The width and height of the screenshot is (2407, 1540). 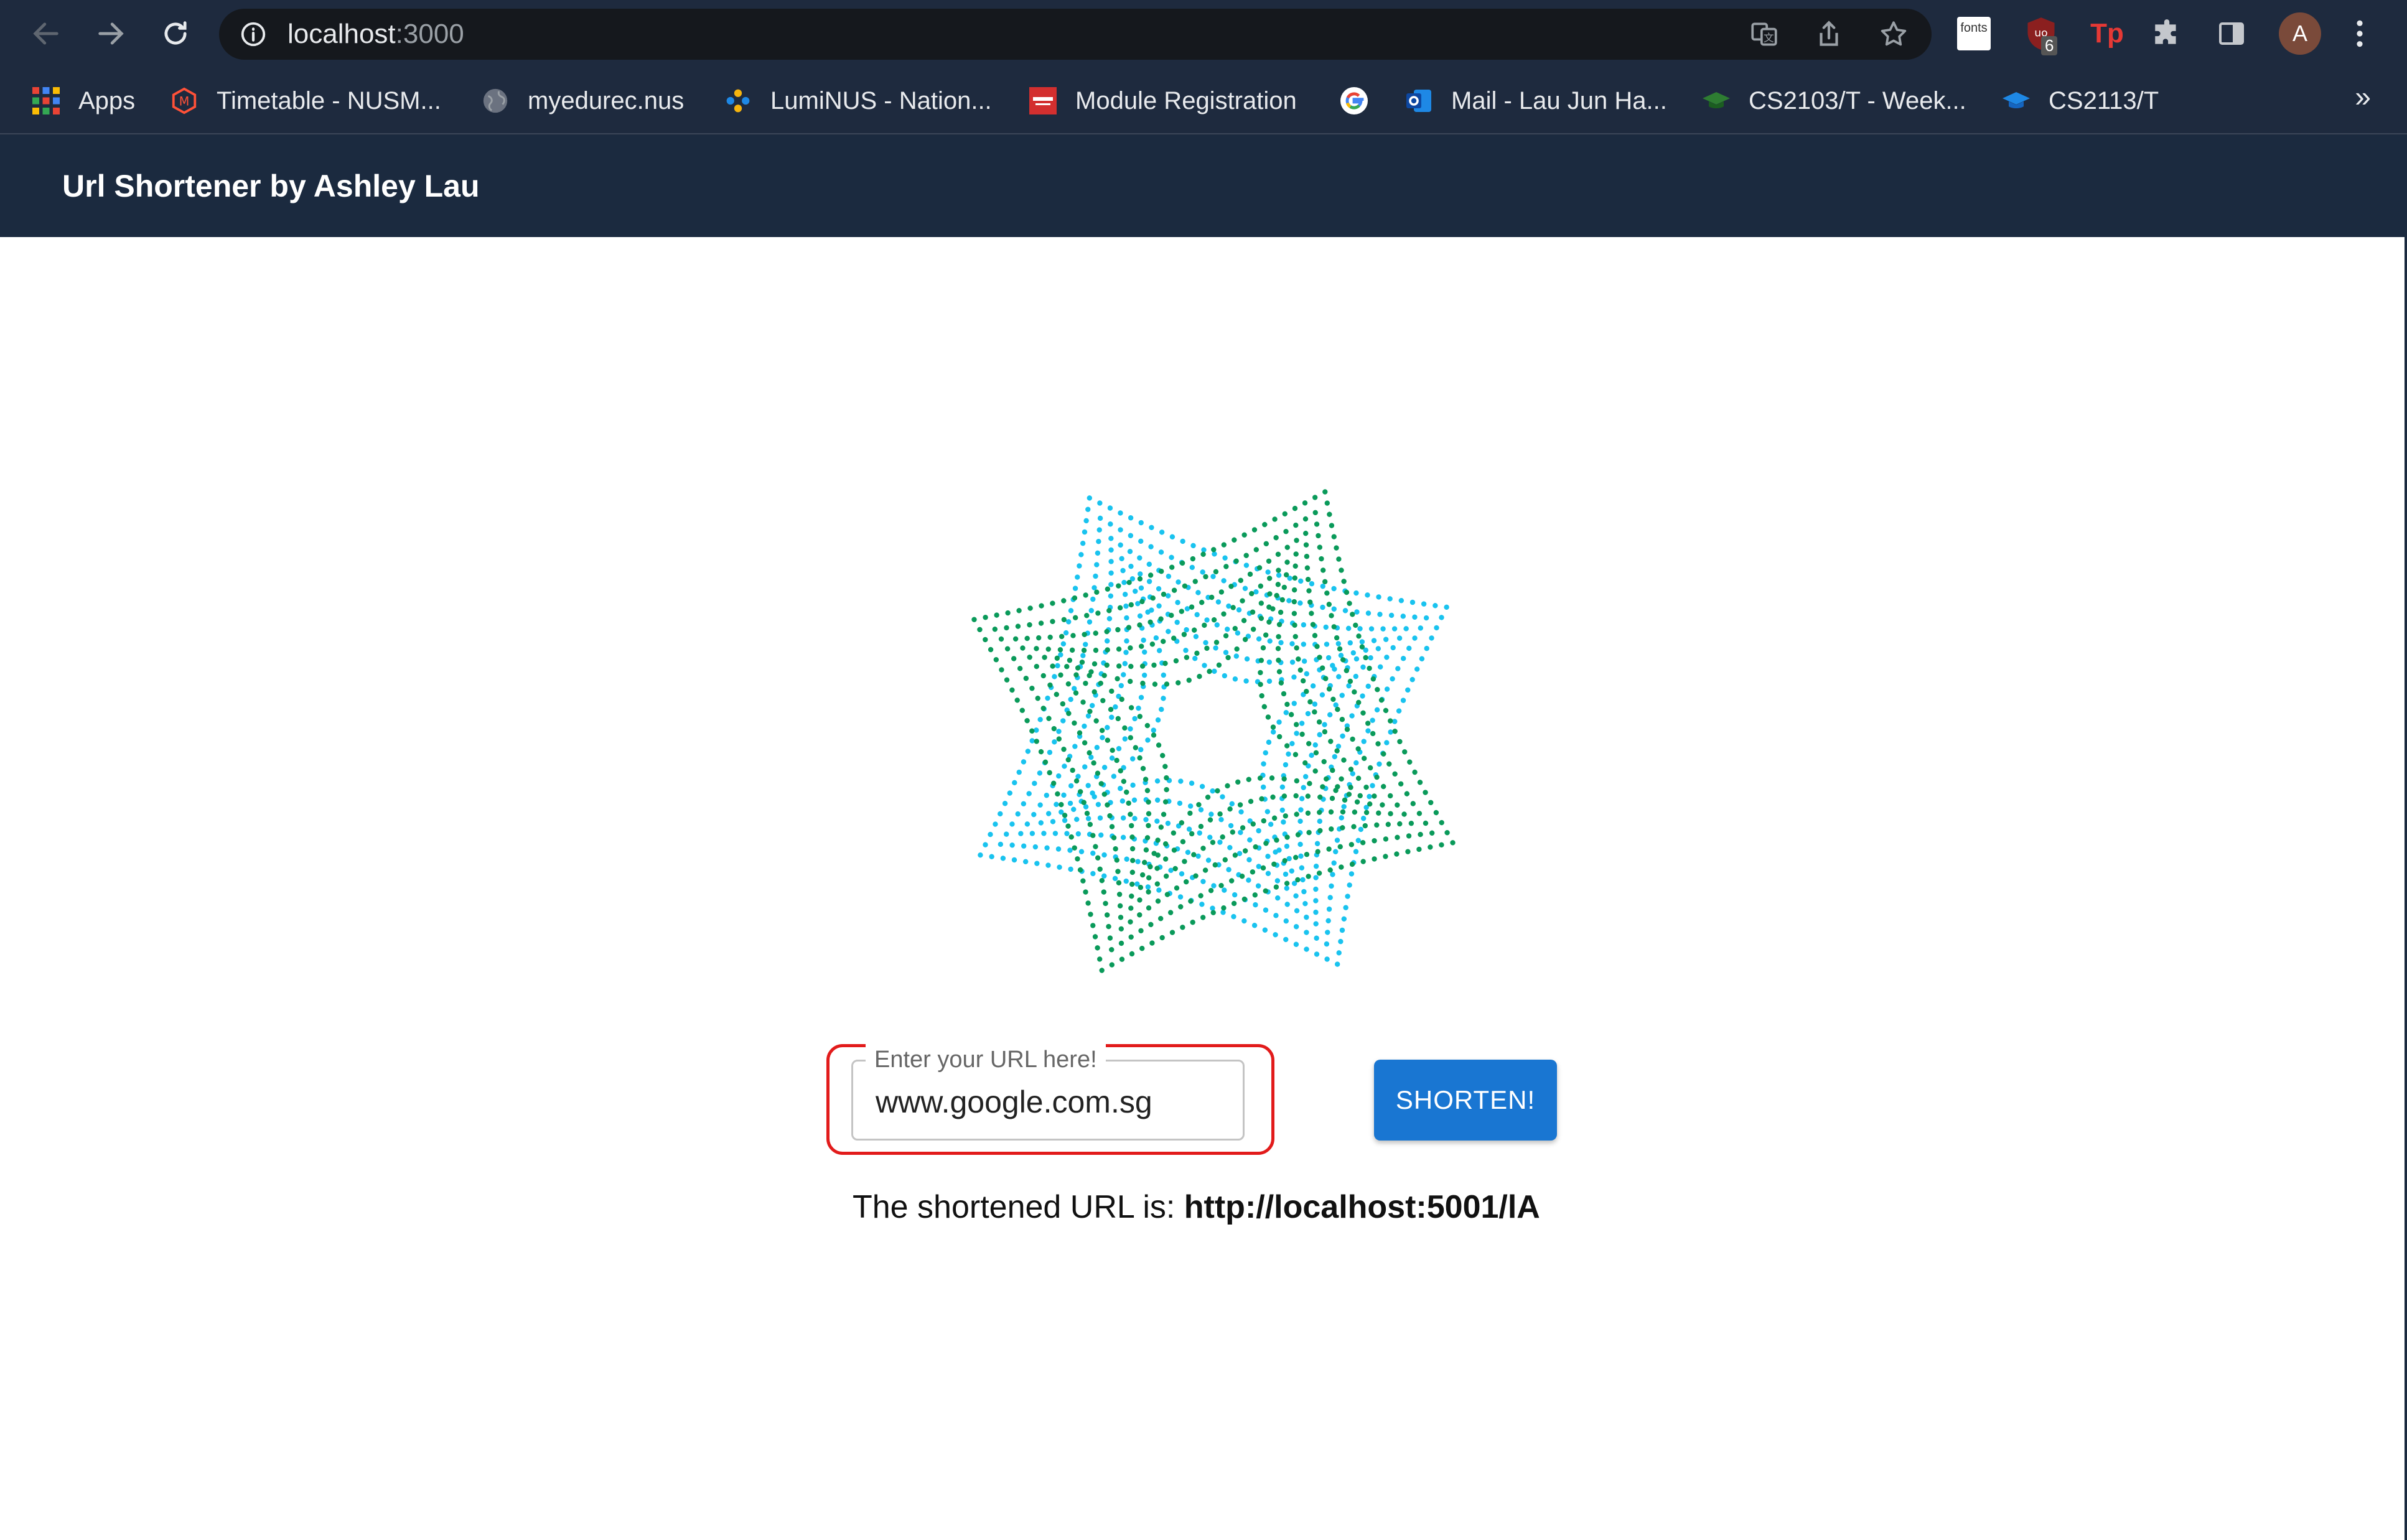 I want to click on back-button, so click(x=46, y=34).